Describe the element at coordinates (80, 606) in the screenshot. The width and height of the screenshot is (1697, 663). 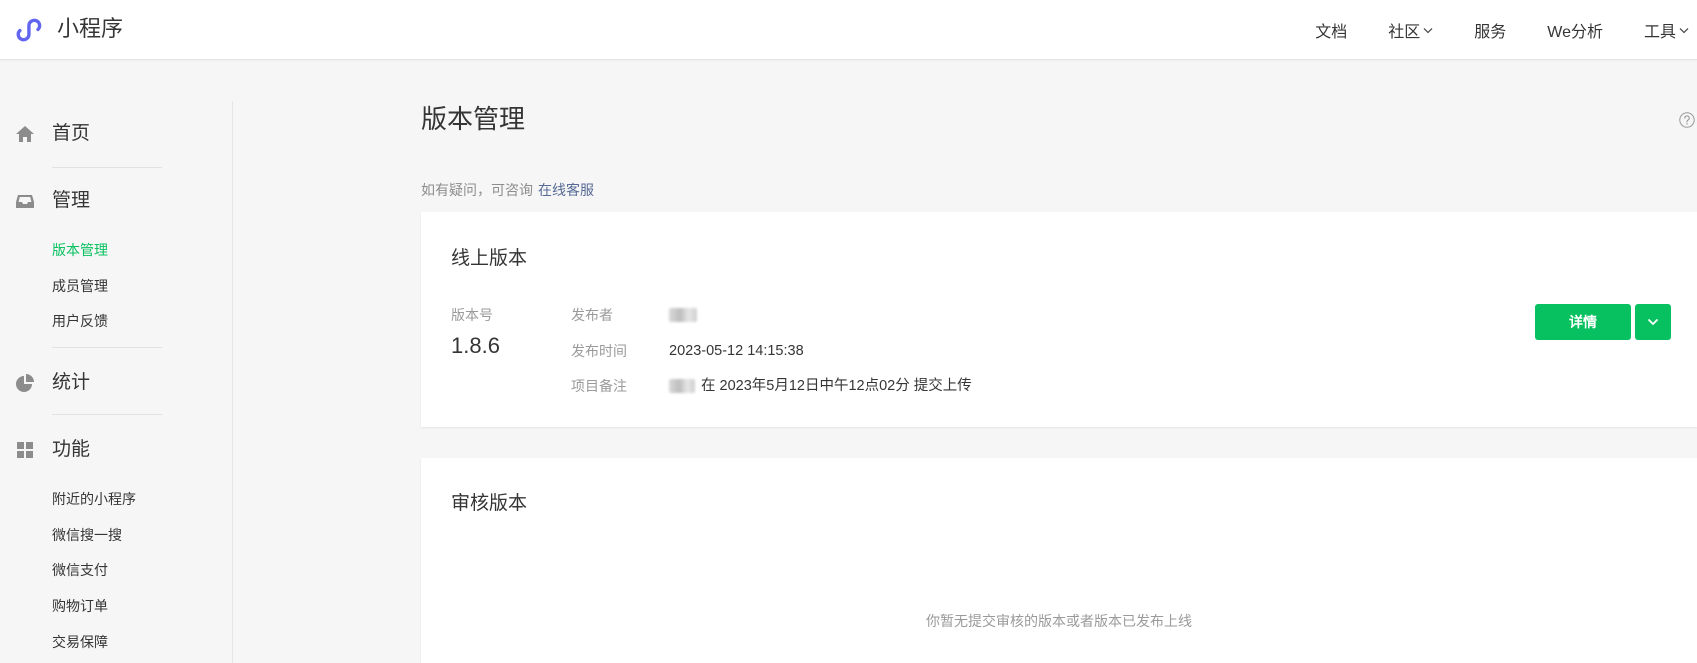
I see `sidebar-item-shopping-orders: 购物订单` at that location.